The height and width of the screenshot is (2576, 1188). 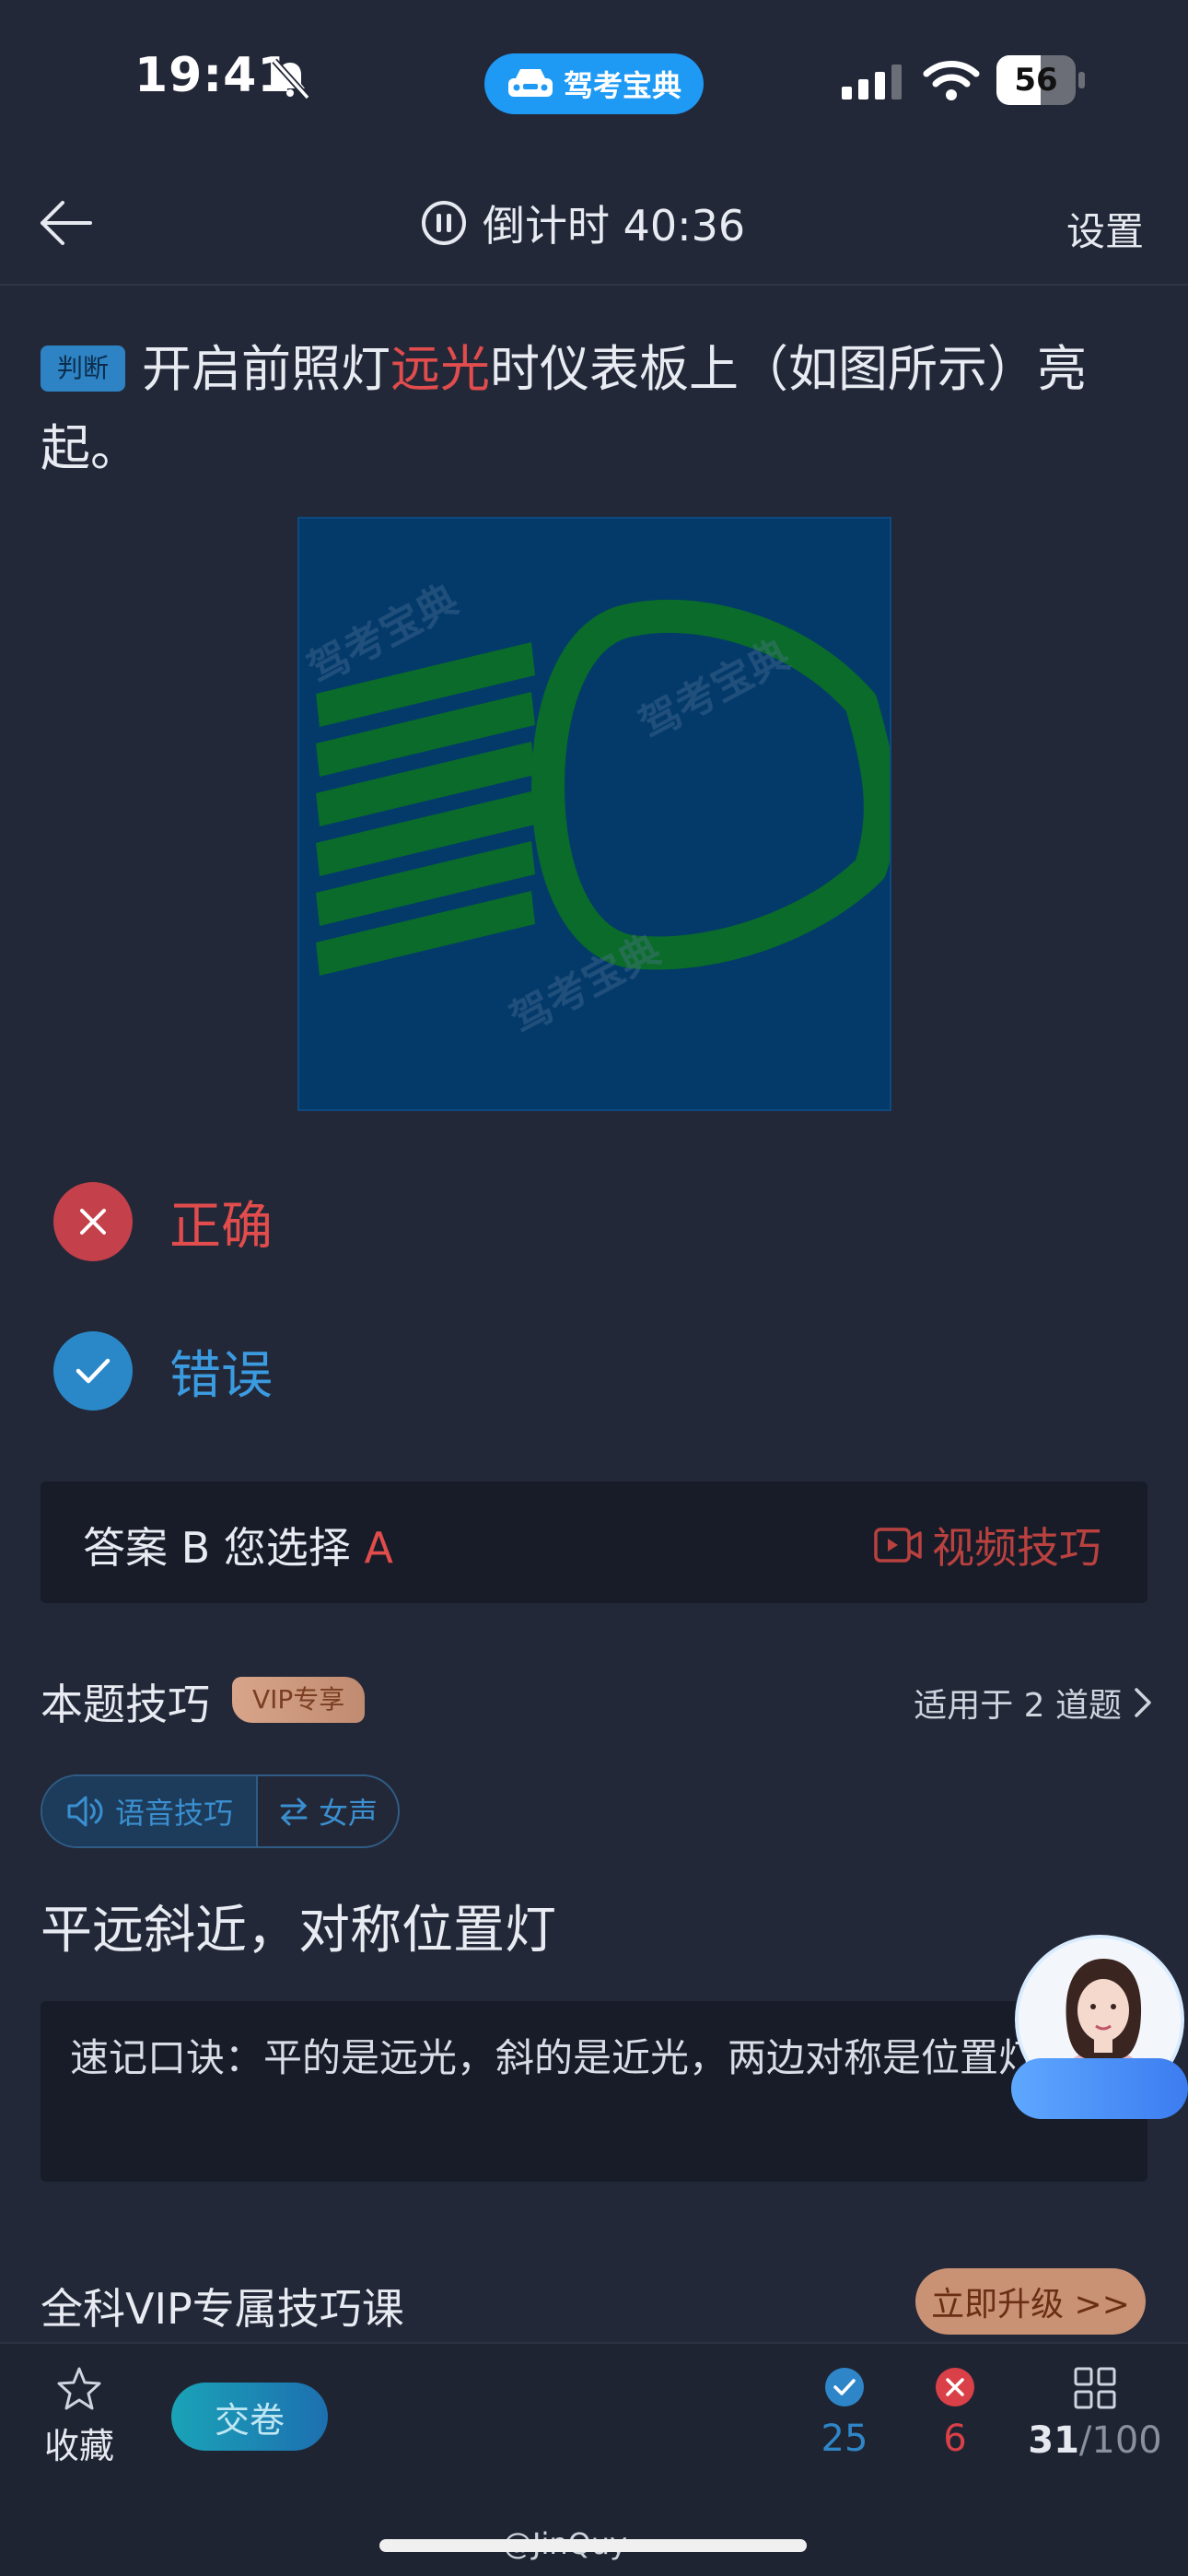 I want to click on mnemonic-box: 速记口诀：平的是远光，斜的是近光，两边对称是位置灯。, so click(x=594, y=2091).